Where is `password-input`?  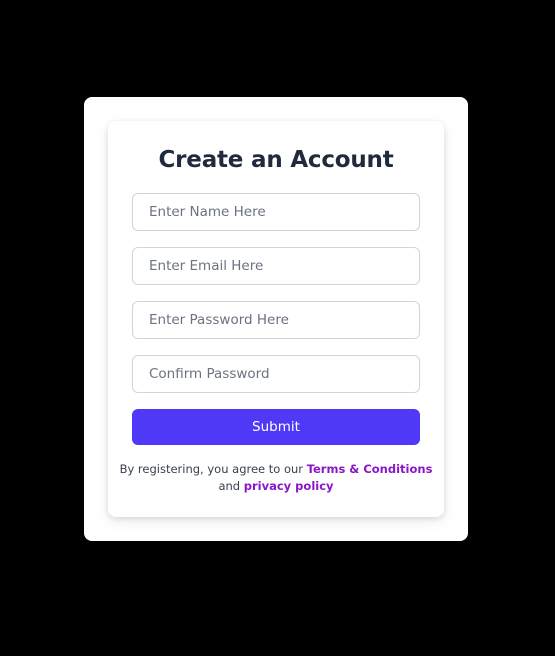 password-input is located at coordinates (276, 320).